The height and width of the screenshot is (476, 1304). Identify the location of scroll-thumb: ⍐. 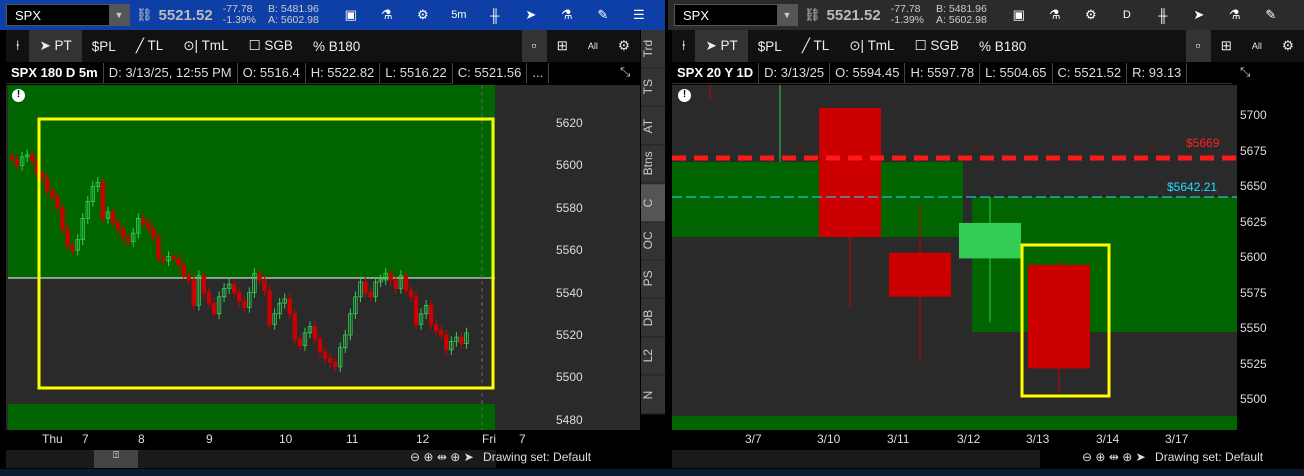
(116, 459).